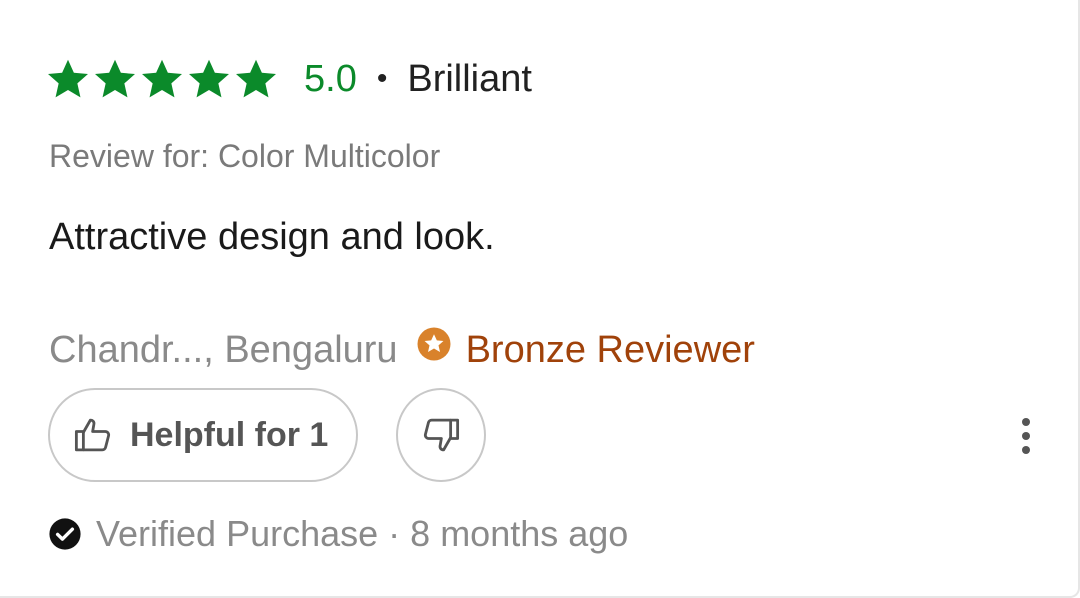 The height and width of the screenshot is (598, 1080). What do you see at coordinates (229, 434) in the screenshot?
I see `helpful-count-label: Helpful for 1` at bounding box center [229, 434].